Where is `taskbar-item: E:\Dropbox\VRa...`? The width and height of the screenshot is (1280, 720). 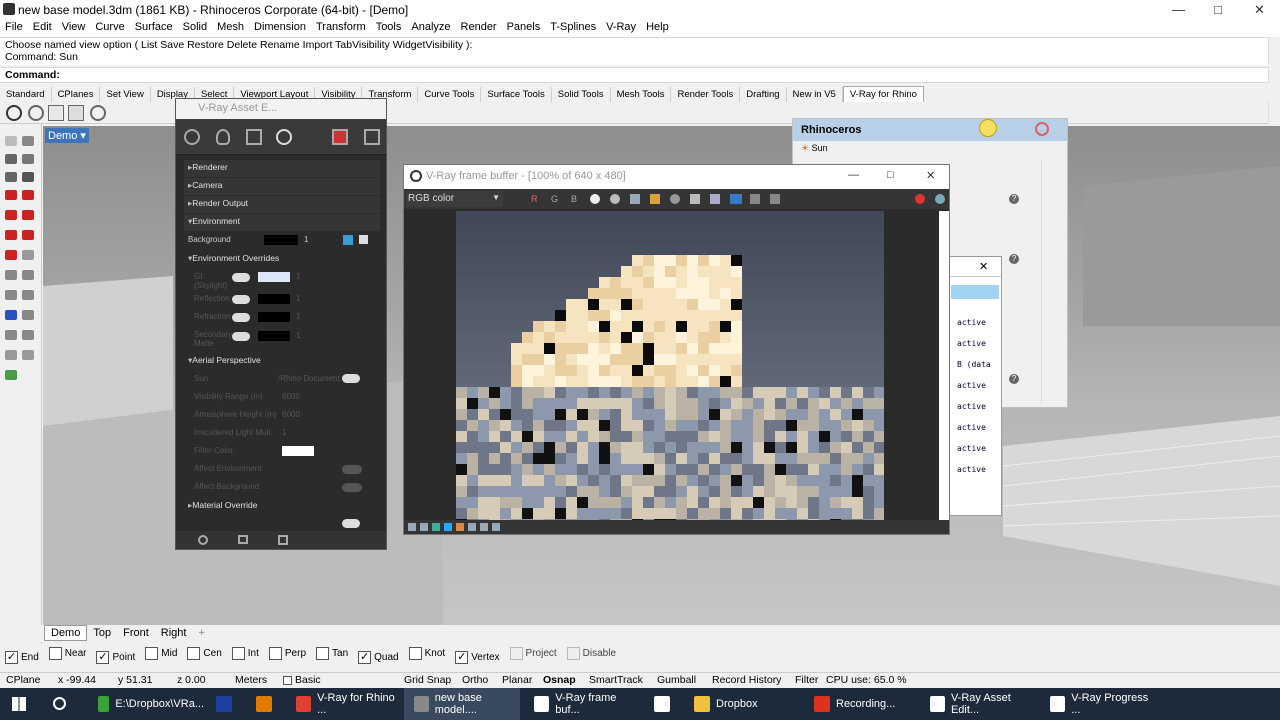 taskbar-item: E:\Dropbox\VRa... is located at coordinates (146, 704).